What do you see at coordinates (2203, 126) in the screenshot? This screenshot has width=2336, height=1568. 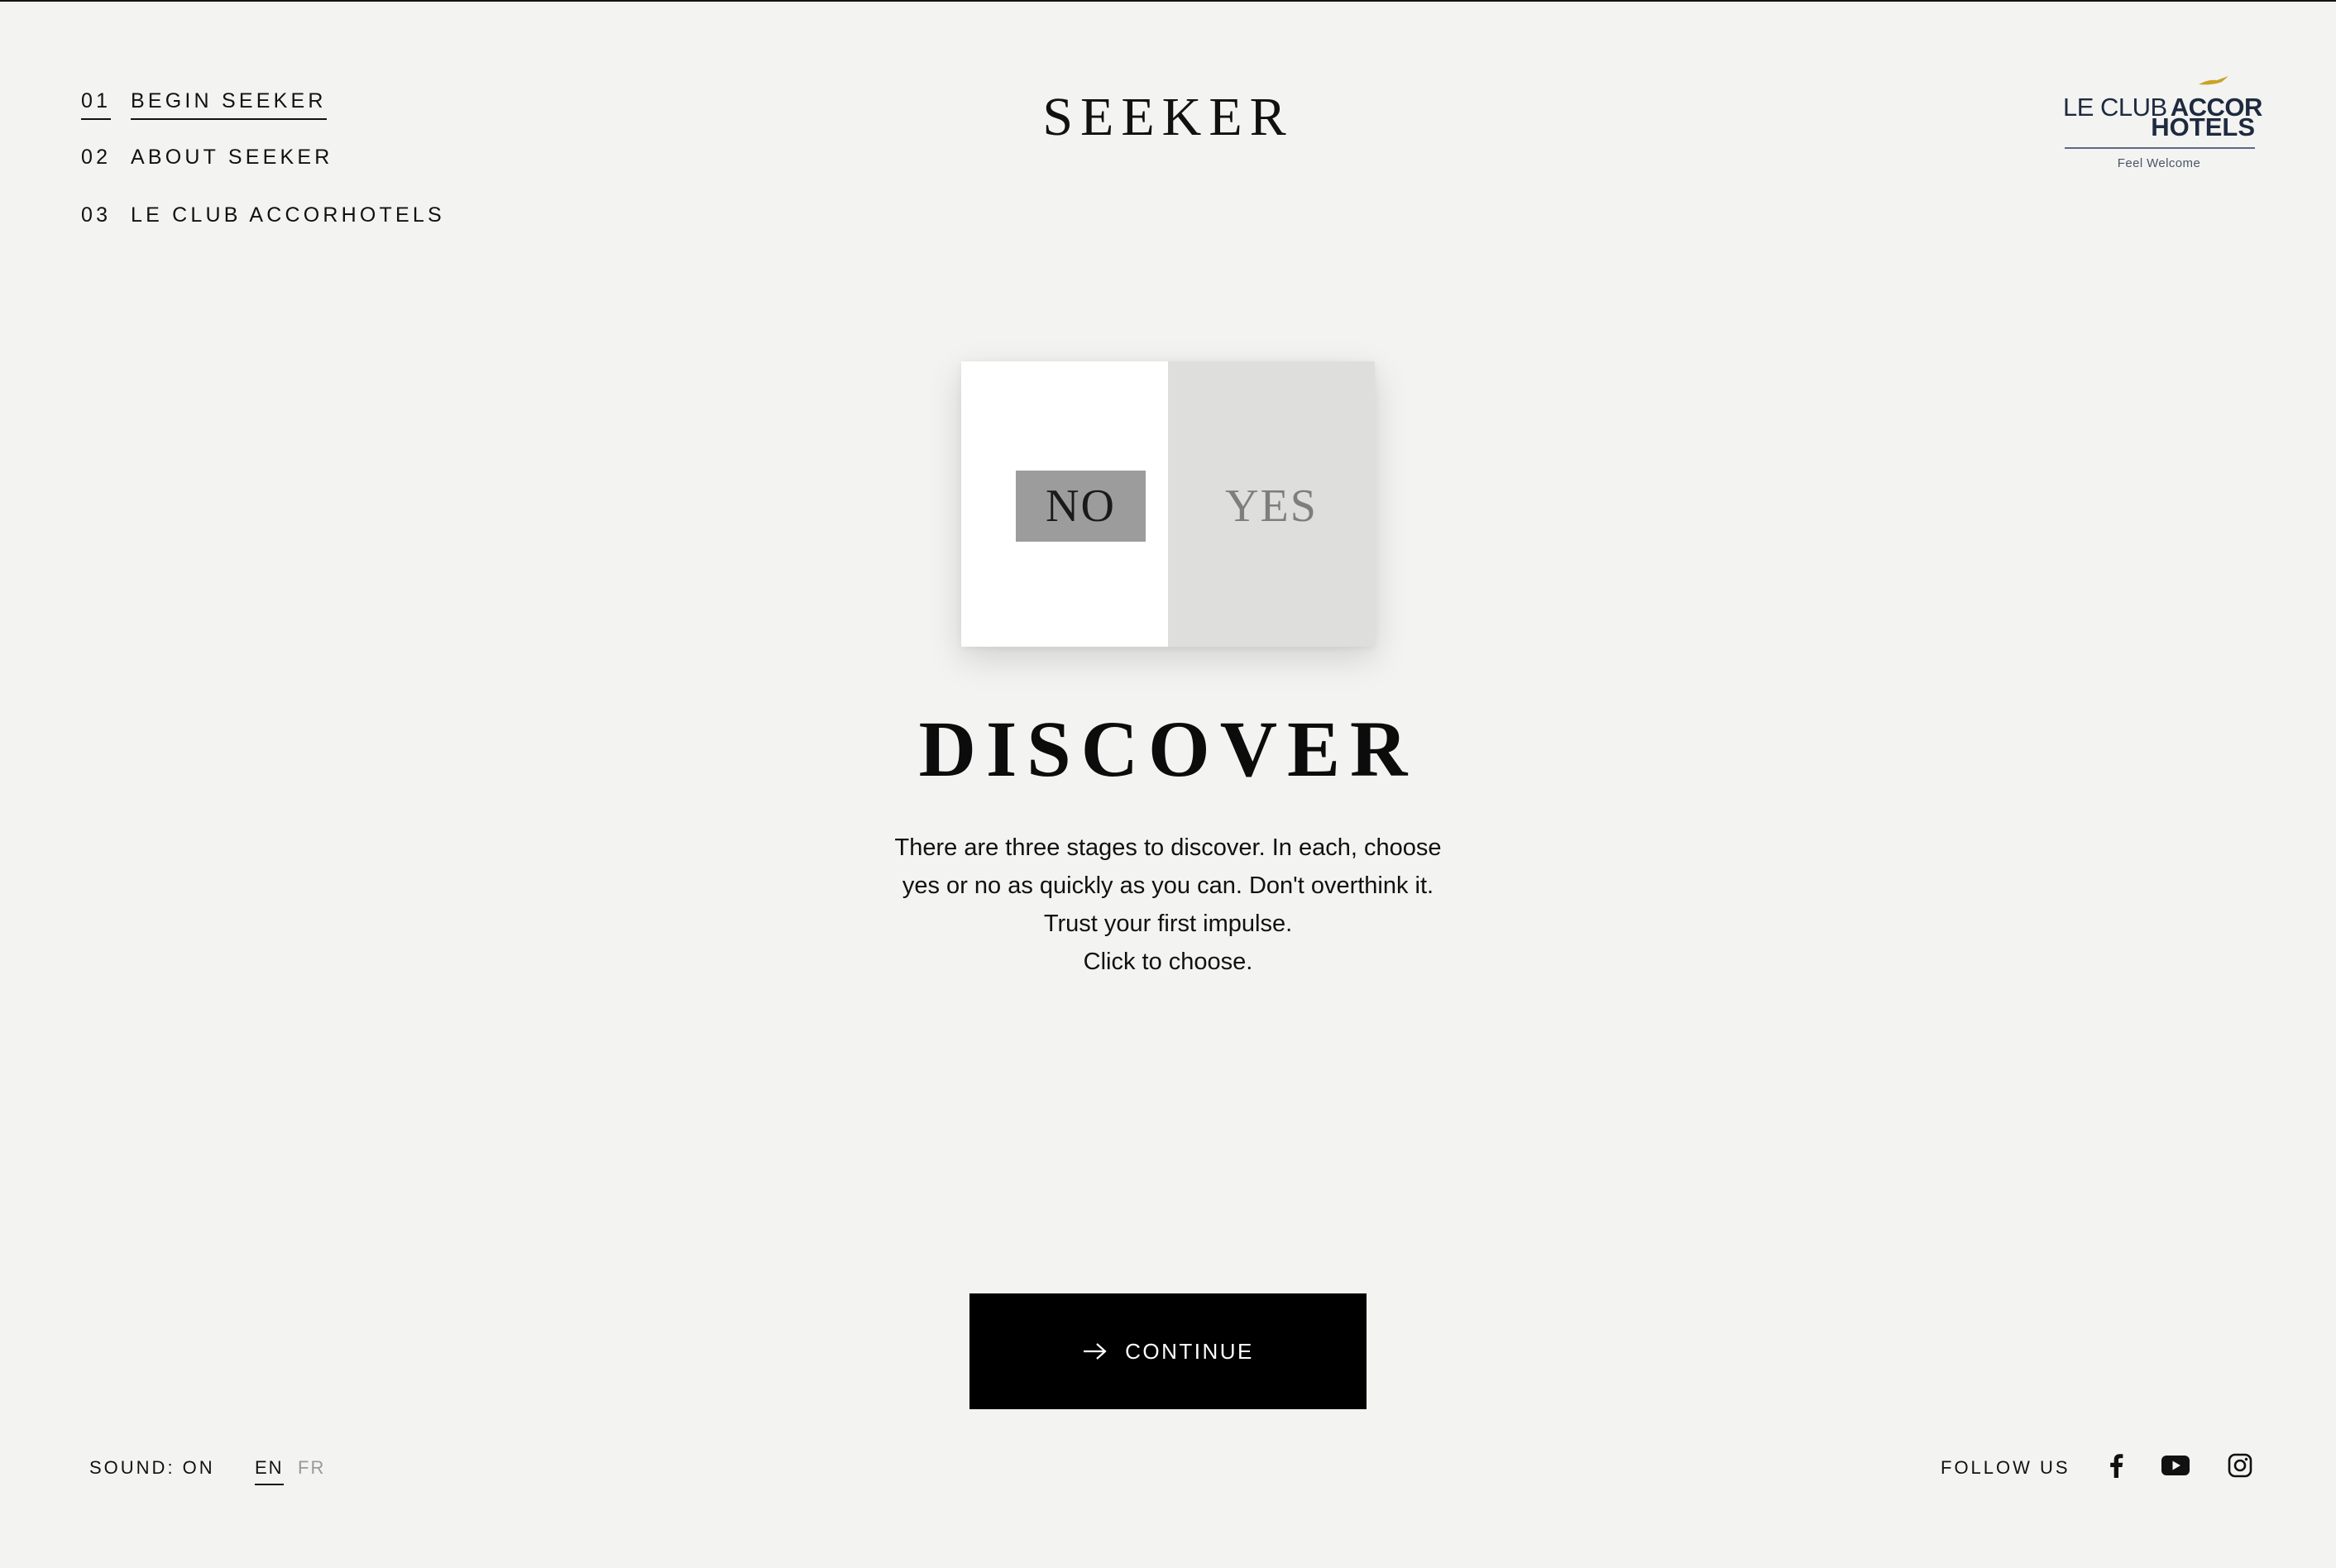 I see `partner-logo-hotels: HOTELS` at bounding box center [2203, 126].